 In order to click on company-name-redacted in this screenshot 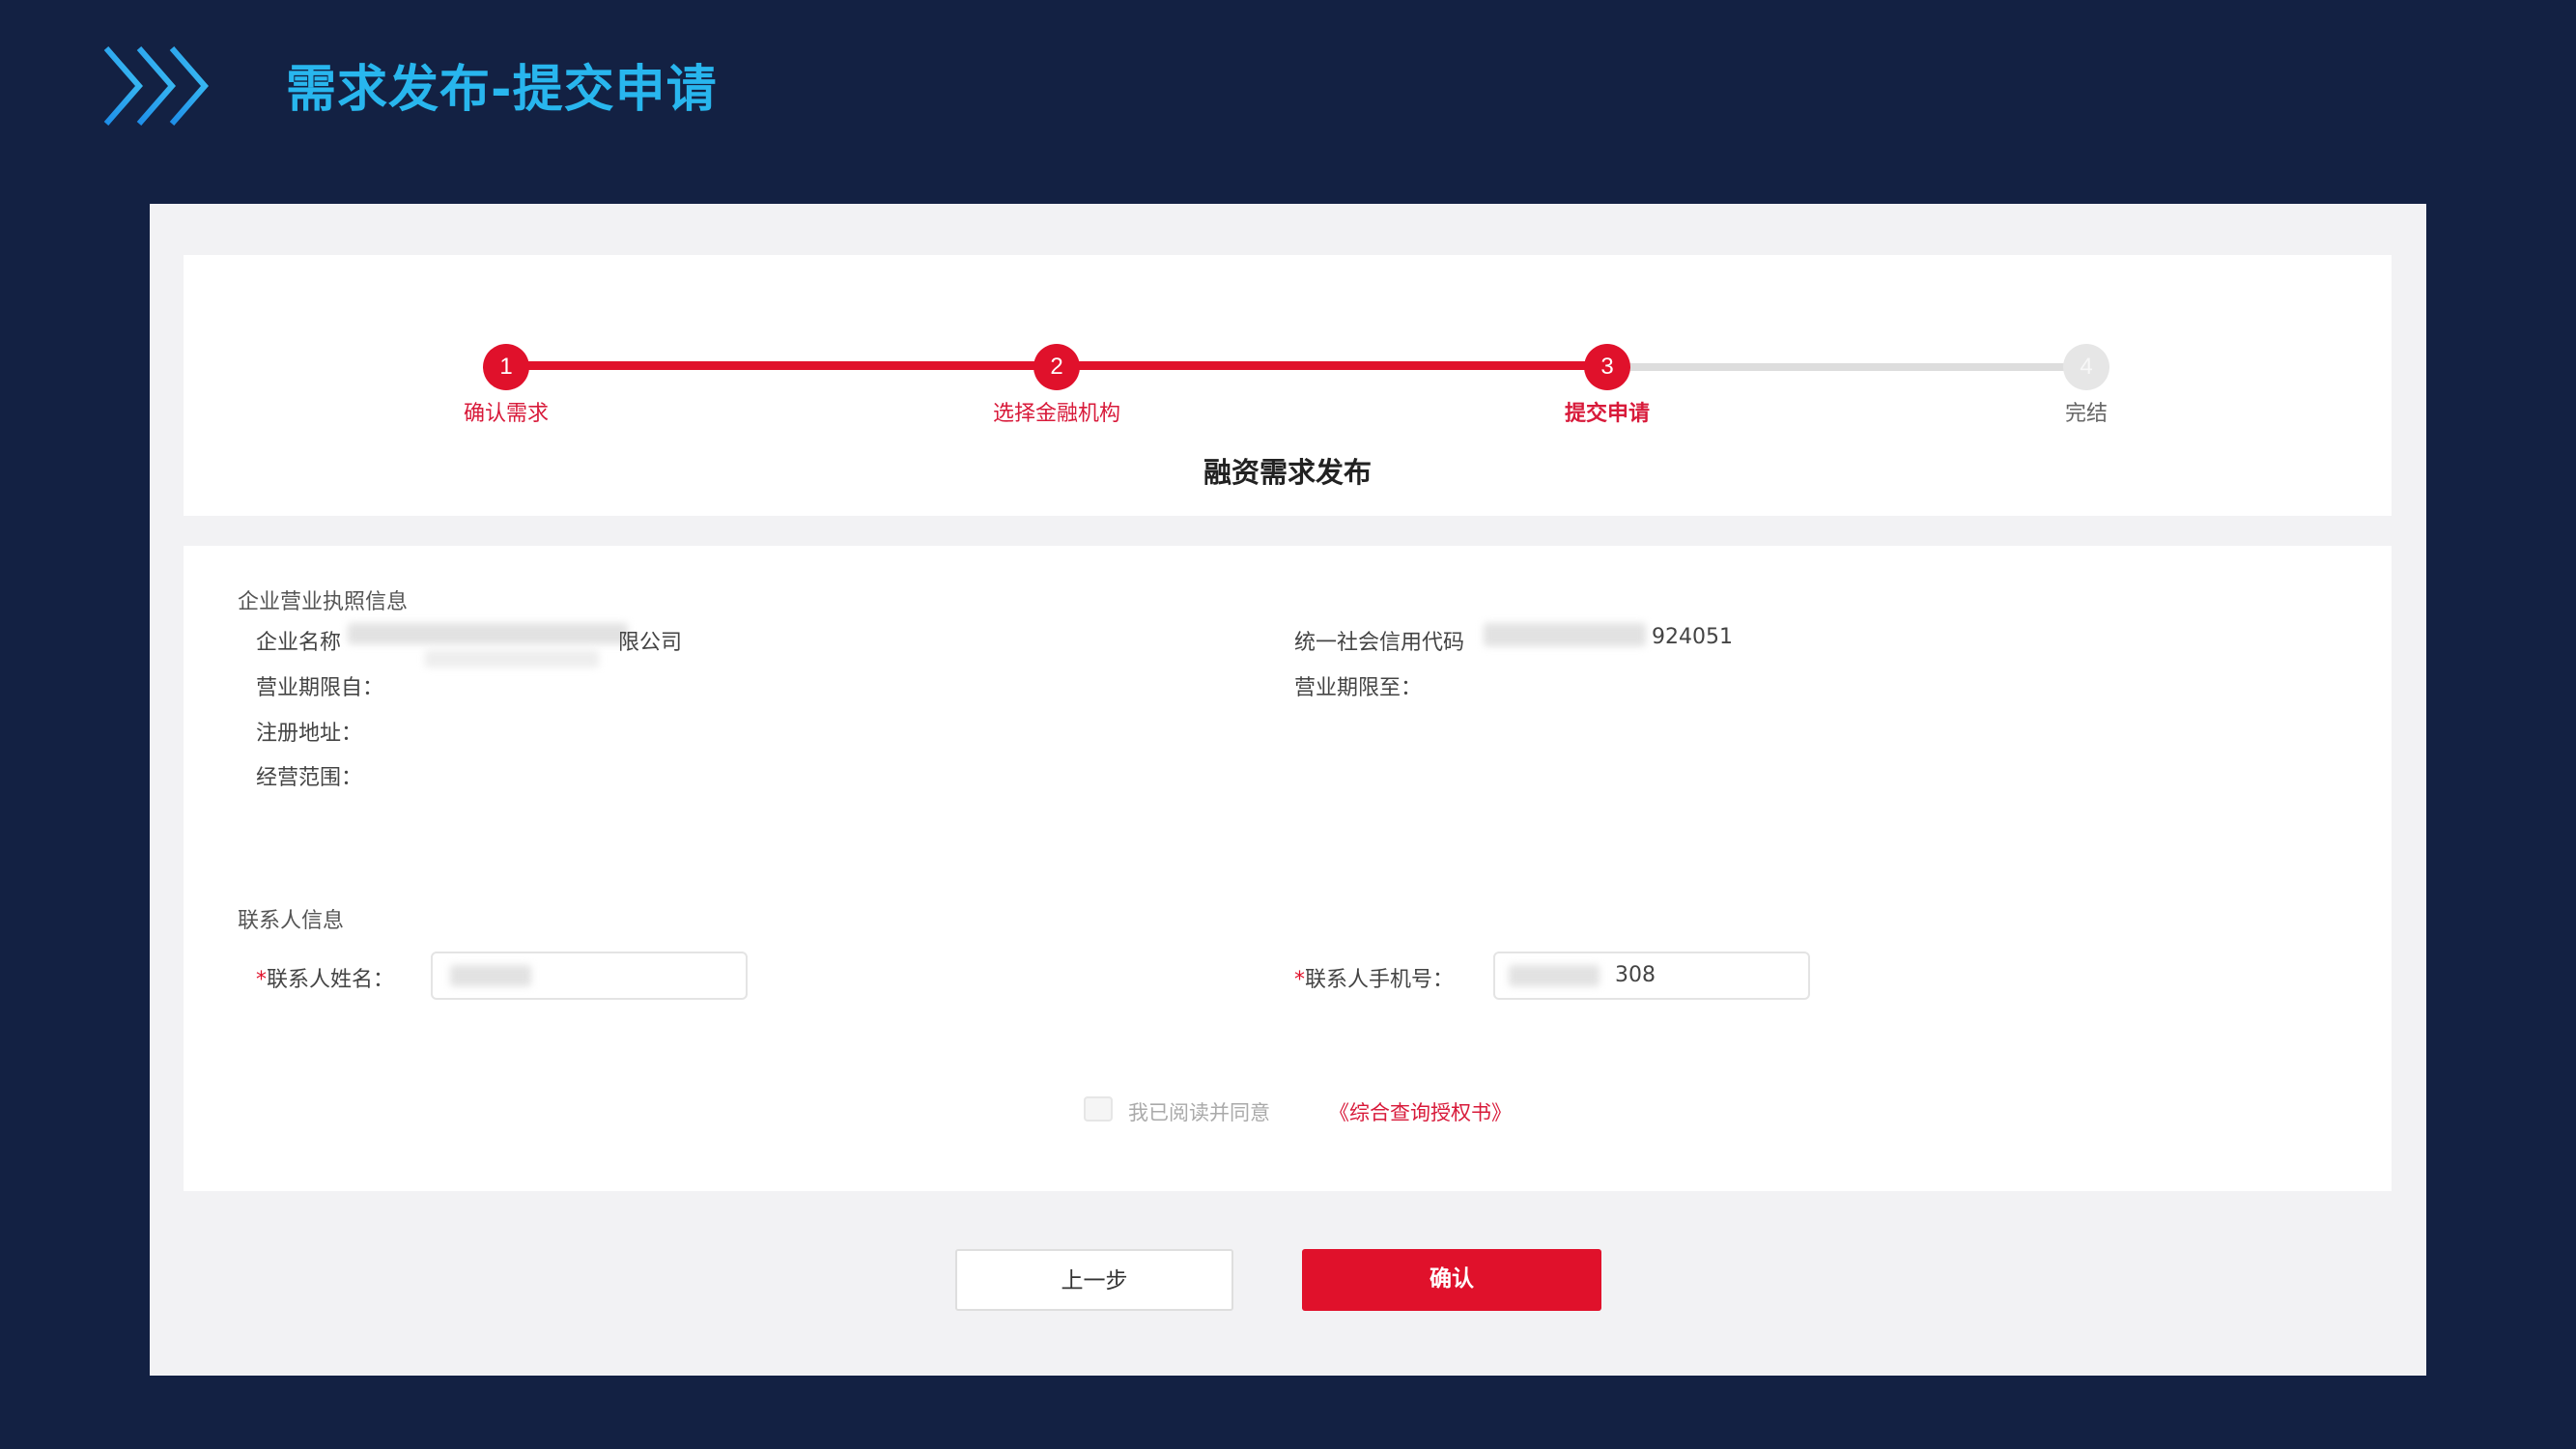, I will do `click(488, 633)`.